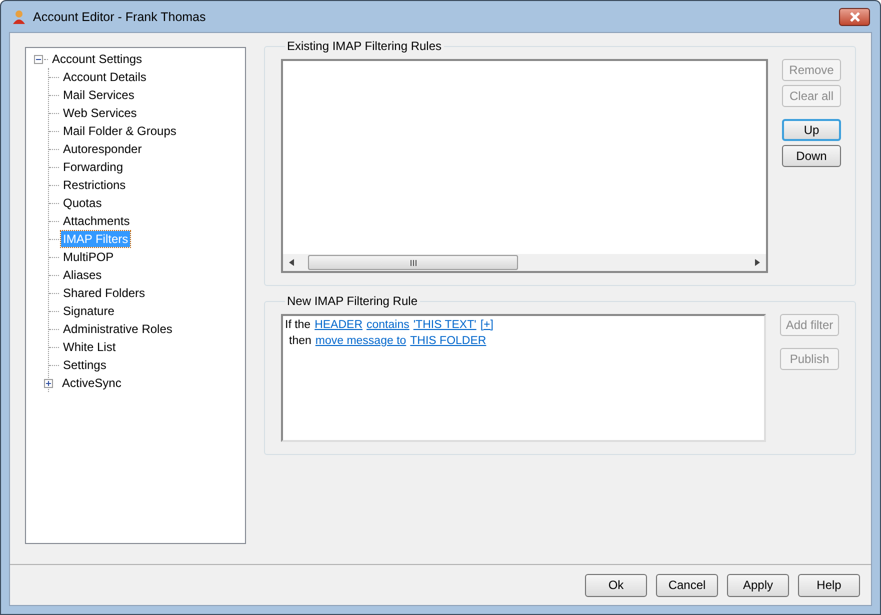  What do you see at coordinates (100, 113) in the screenshot?
I see `tree-item: Web Services` at bounding box center [100, 113].